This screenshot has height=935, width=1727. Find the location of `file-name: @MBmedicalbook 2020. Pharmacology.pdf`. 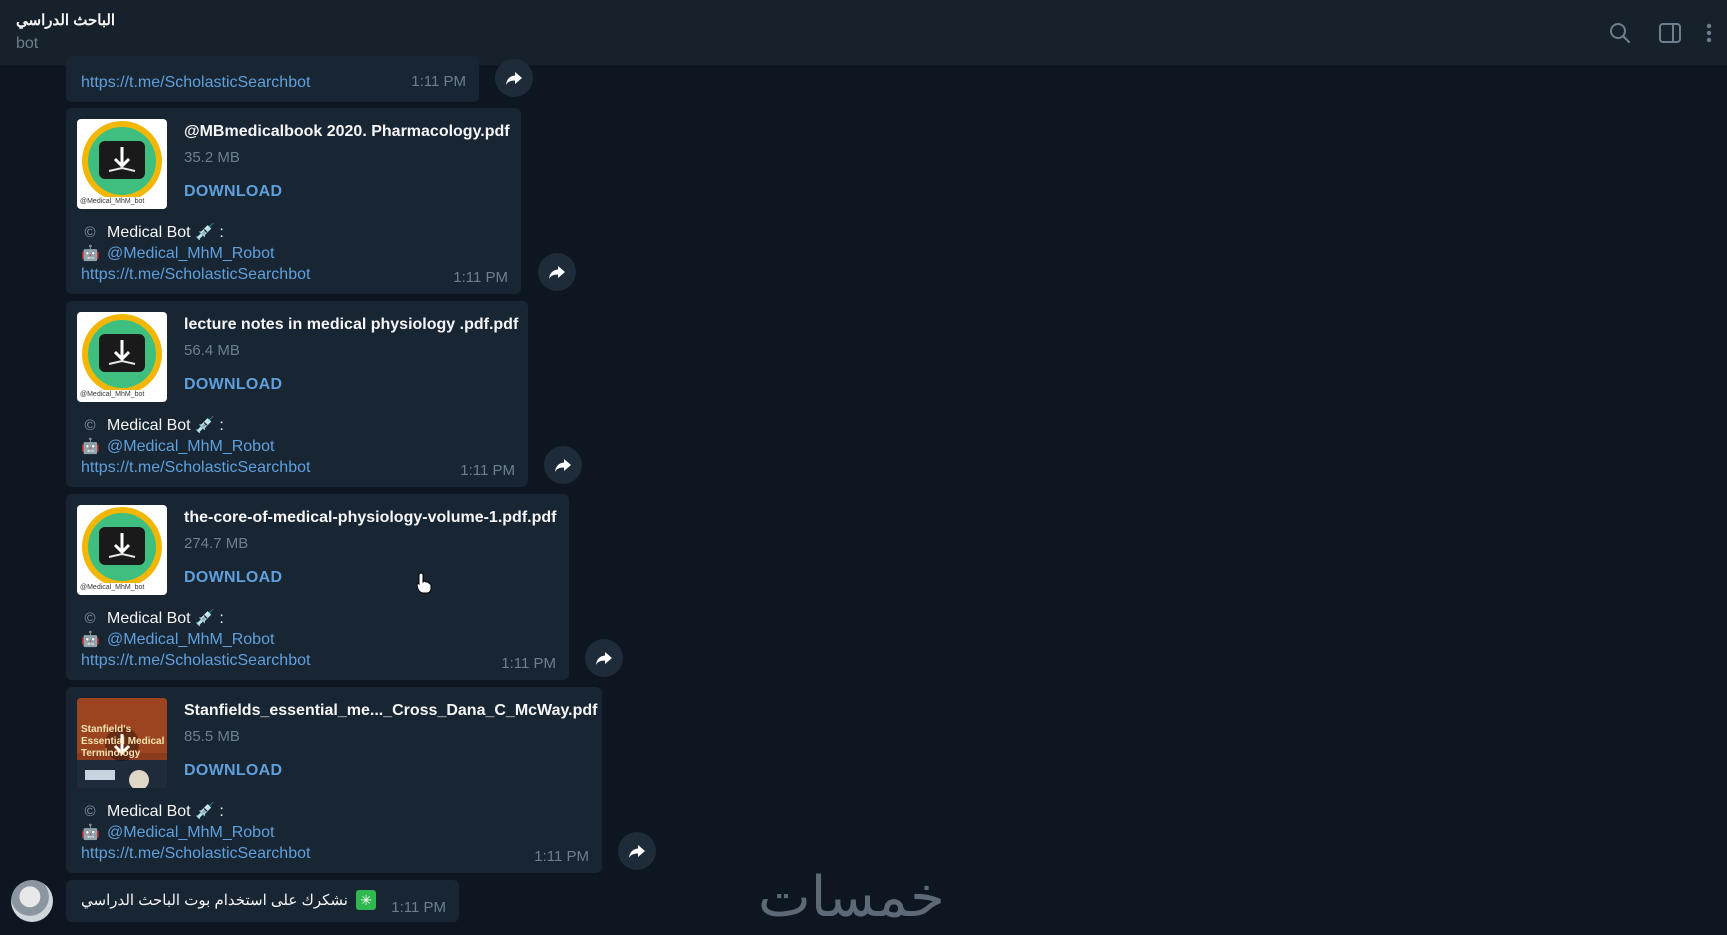

file-name: @MBmedicalbook 2020. Pharmacology.pdf is located at coordinates (347, 131).